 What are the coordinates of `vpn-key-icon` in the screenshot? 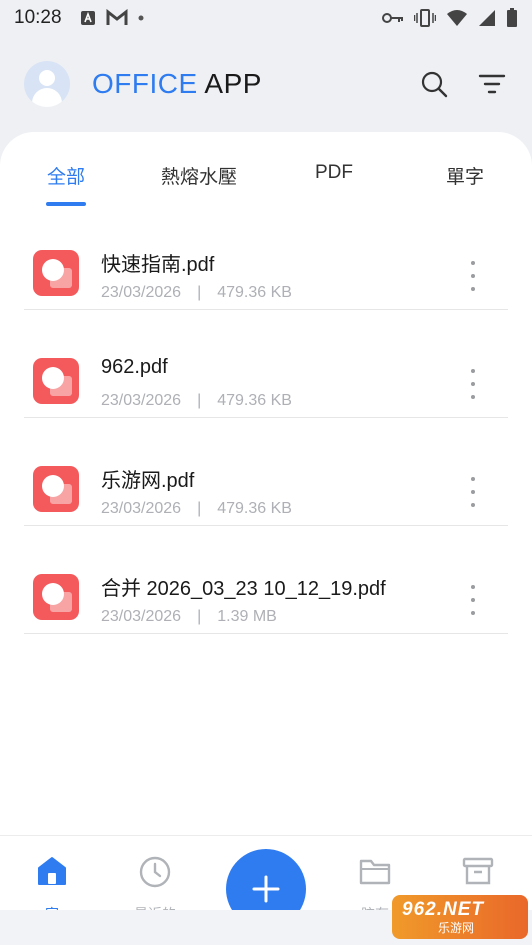 It's located at (392, 18).